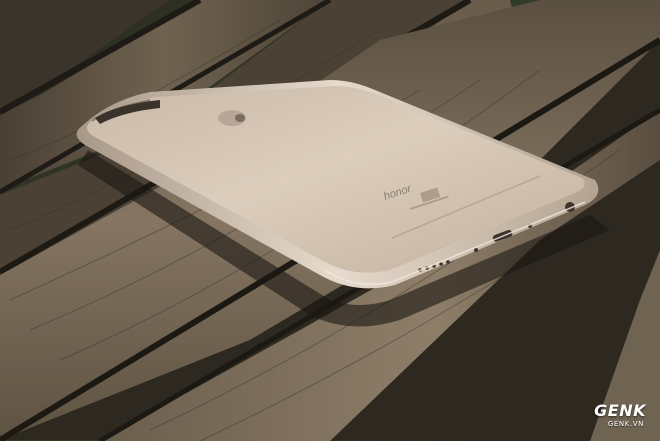  I want to click on genk-site-url: GENK.VN, so click(625, 424).